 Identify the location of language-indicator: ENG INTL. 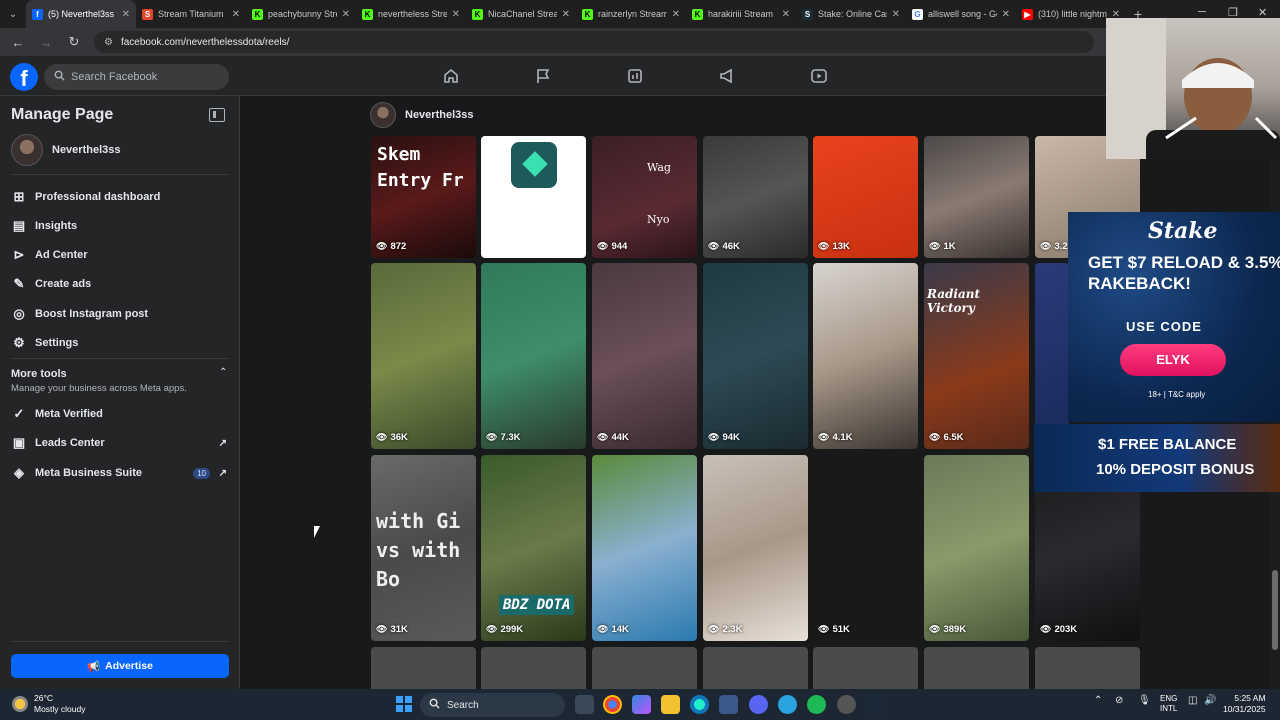
(1168, 704).